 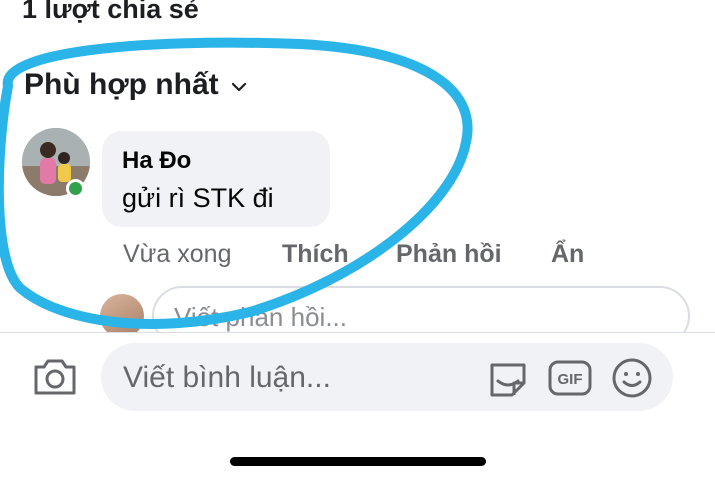 I want to click on emoji-icon, so click(x=632, y=378).